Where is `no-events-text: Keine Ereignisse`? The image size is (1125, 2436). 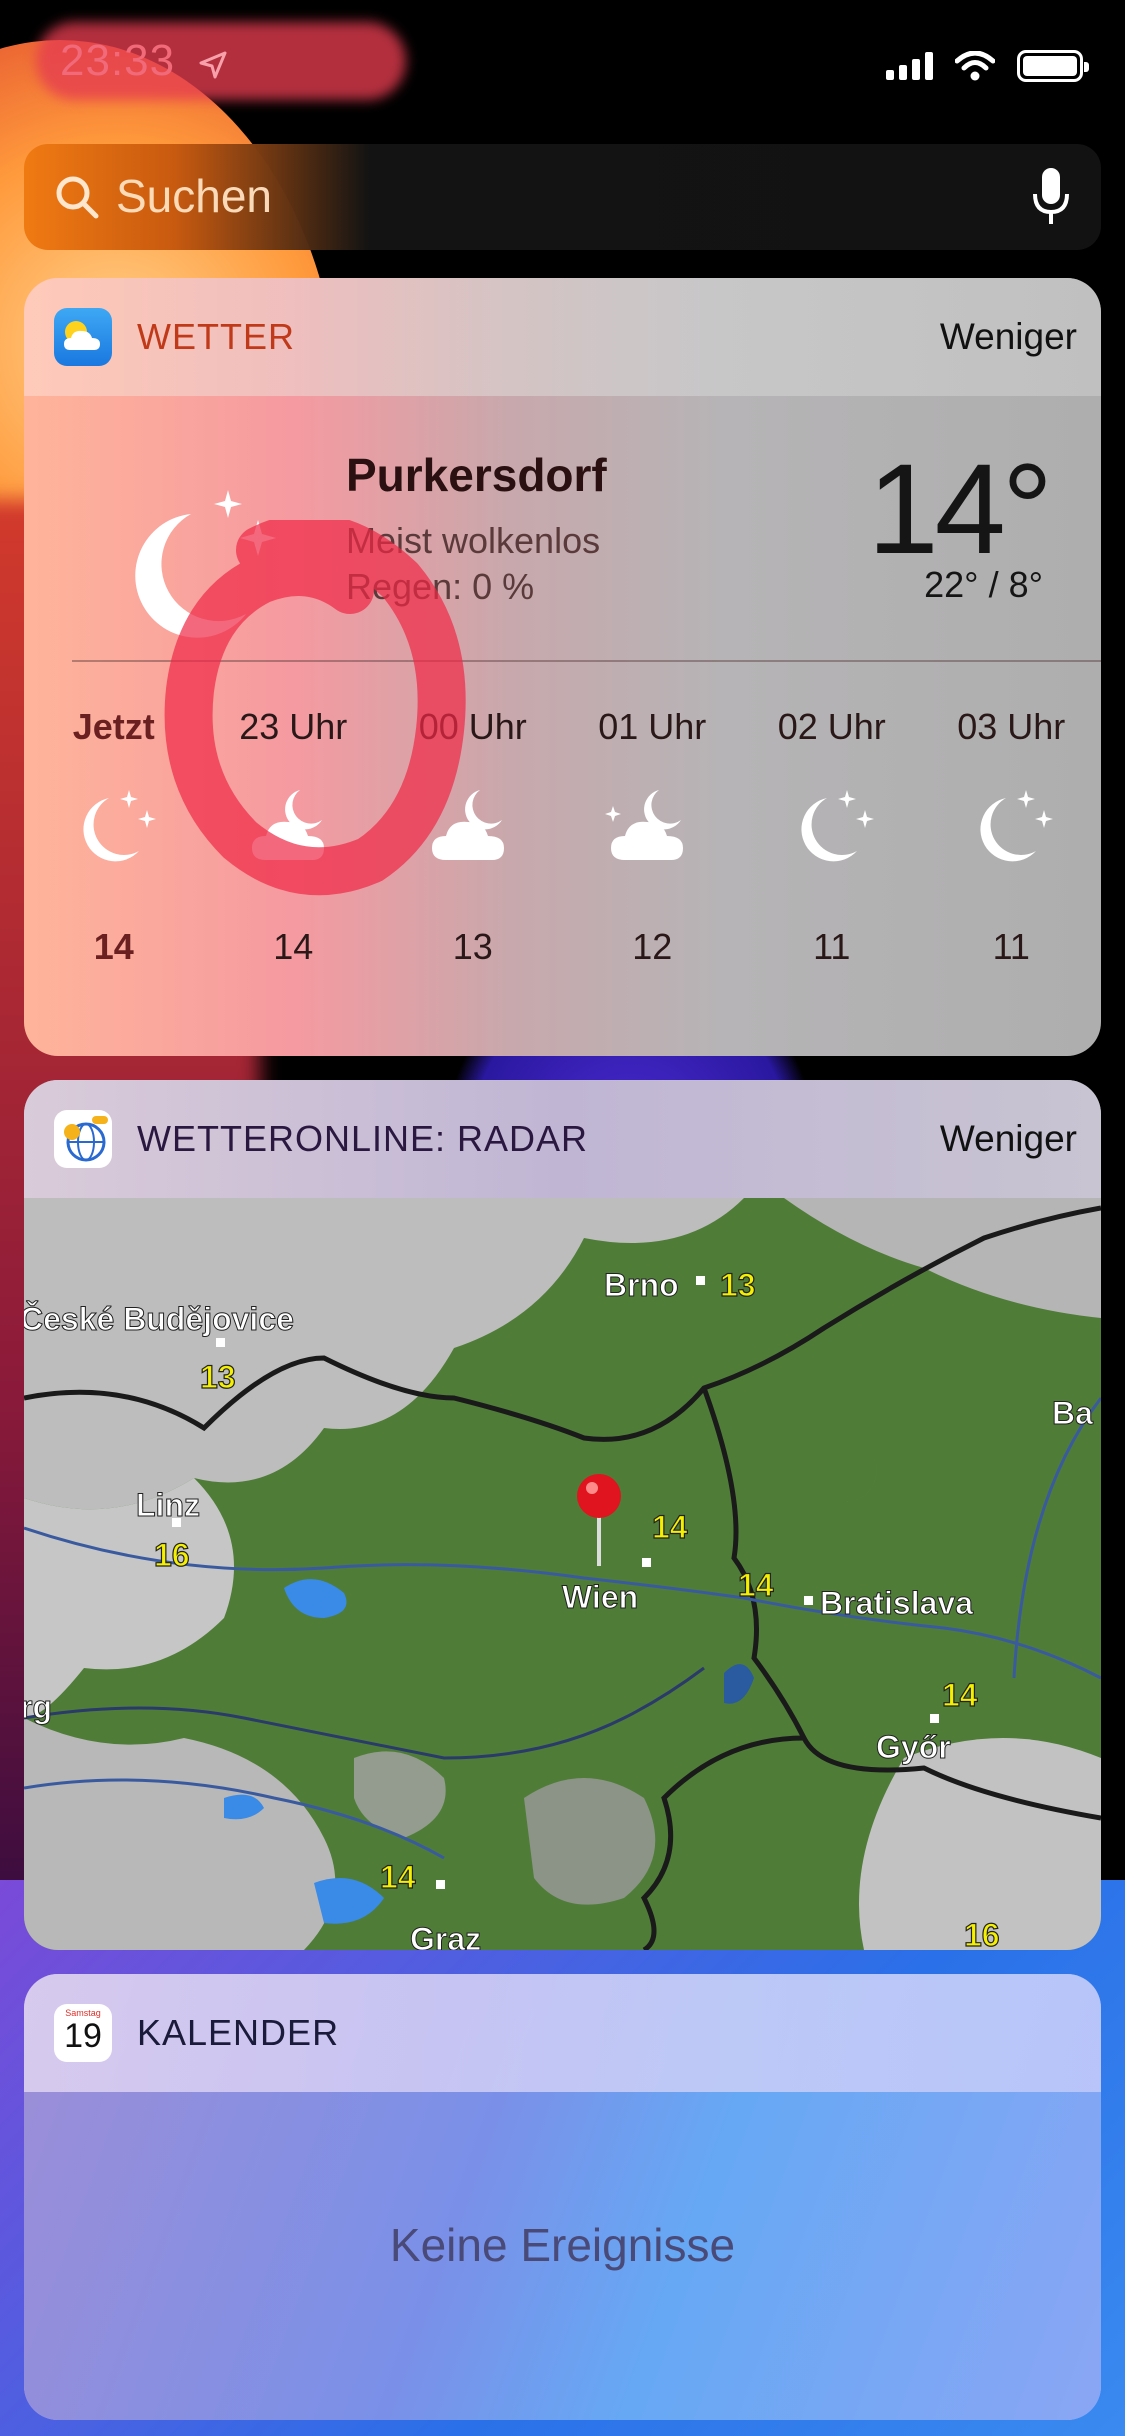 no-events-text: Keine Ereignisse is located at coordinates (562, 2245).